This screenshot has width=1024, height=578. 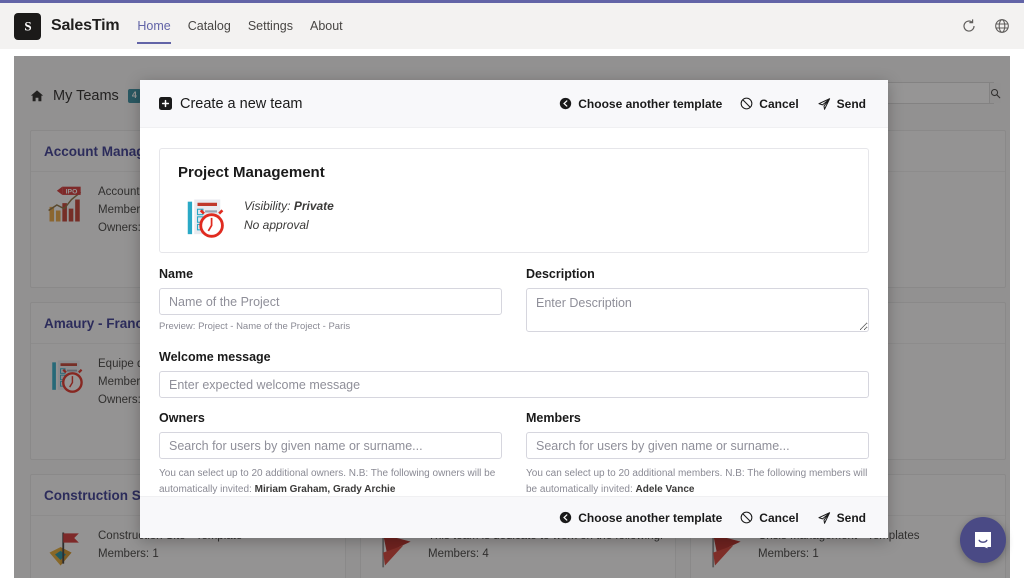 What do you see at coordinates (560, 274) in the screenshot?
I see `description-field-label: Description` at bounding box center [560, 274].